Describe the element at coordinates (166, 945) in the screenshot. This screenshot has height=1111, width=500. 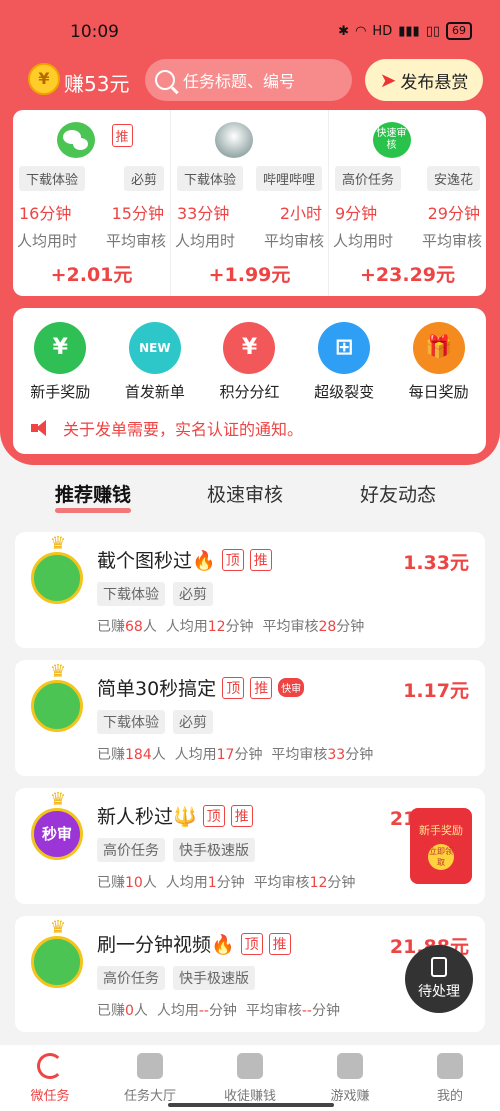
I see `task-title: 刷一分钟视频🔥` at that location.